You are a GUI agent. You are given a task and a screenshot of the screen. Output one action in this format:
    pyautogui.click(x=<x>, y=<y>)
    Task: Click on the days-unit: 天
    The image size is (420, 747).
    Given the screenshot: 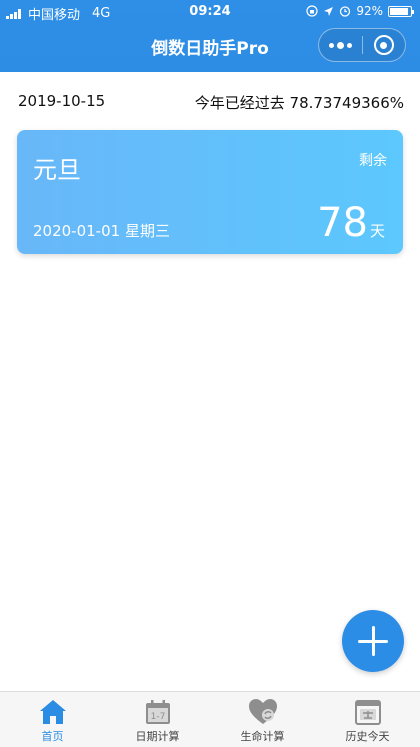 What is the action you would take?
    pyautogui.click(x=377, y=231)
    